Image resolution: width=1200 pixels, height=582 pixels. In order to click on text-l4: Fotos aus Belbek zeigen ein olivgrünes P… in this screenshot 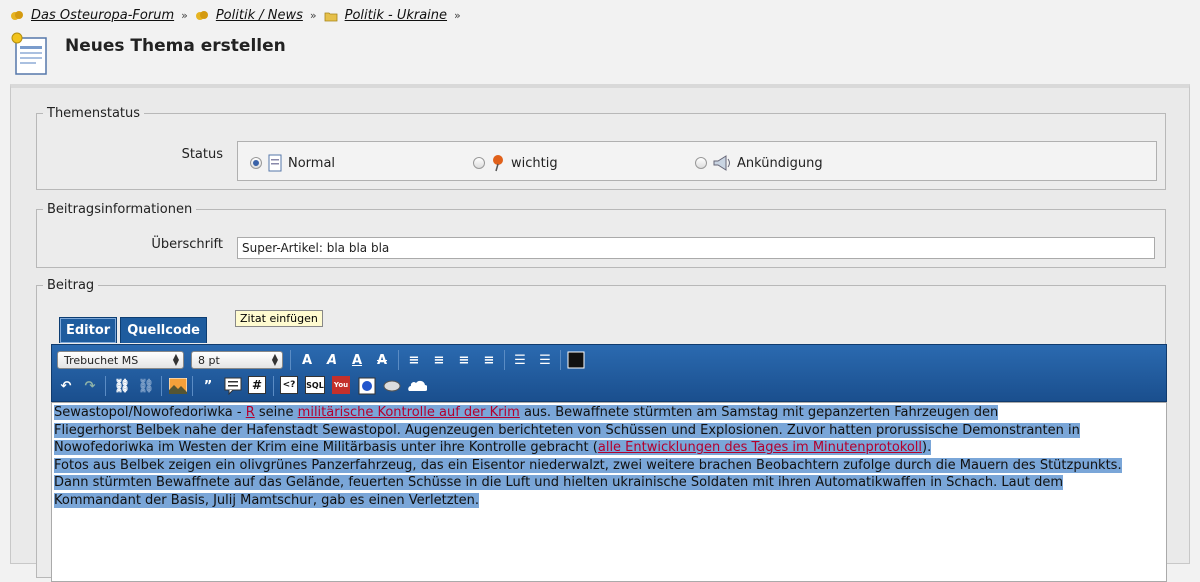, I will do `click(588, 465)`.